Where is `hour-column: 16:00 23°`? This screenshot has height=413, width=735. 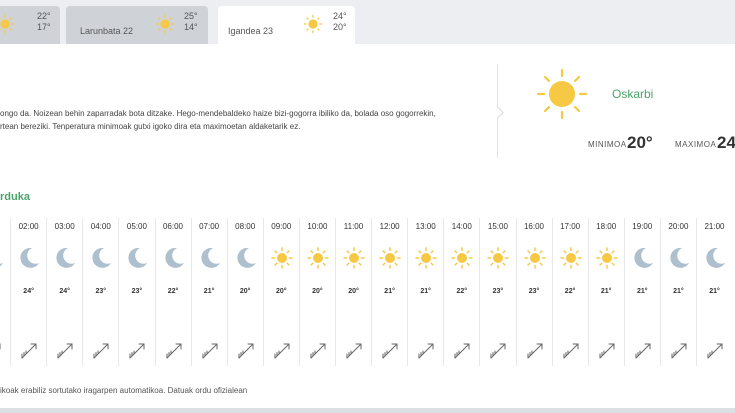 hour-column: 16:00 23° is located at coordinates (533, 292).